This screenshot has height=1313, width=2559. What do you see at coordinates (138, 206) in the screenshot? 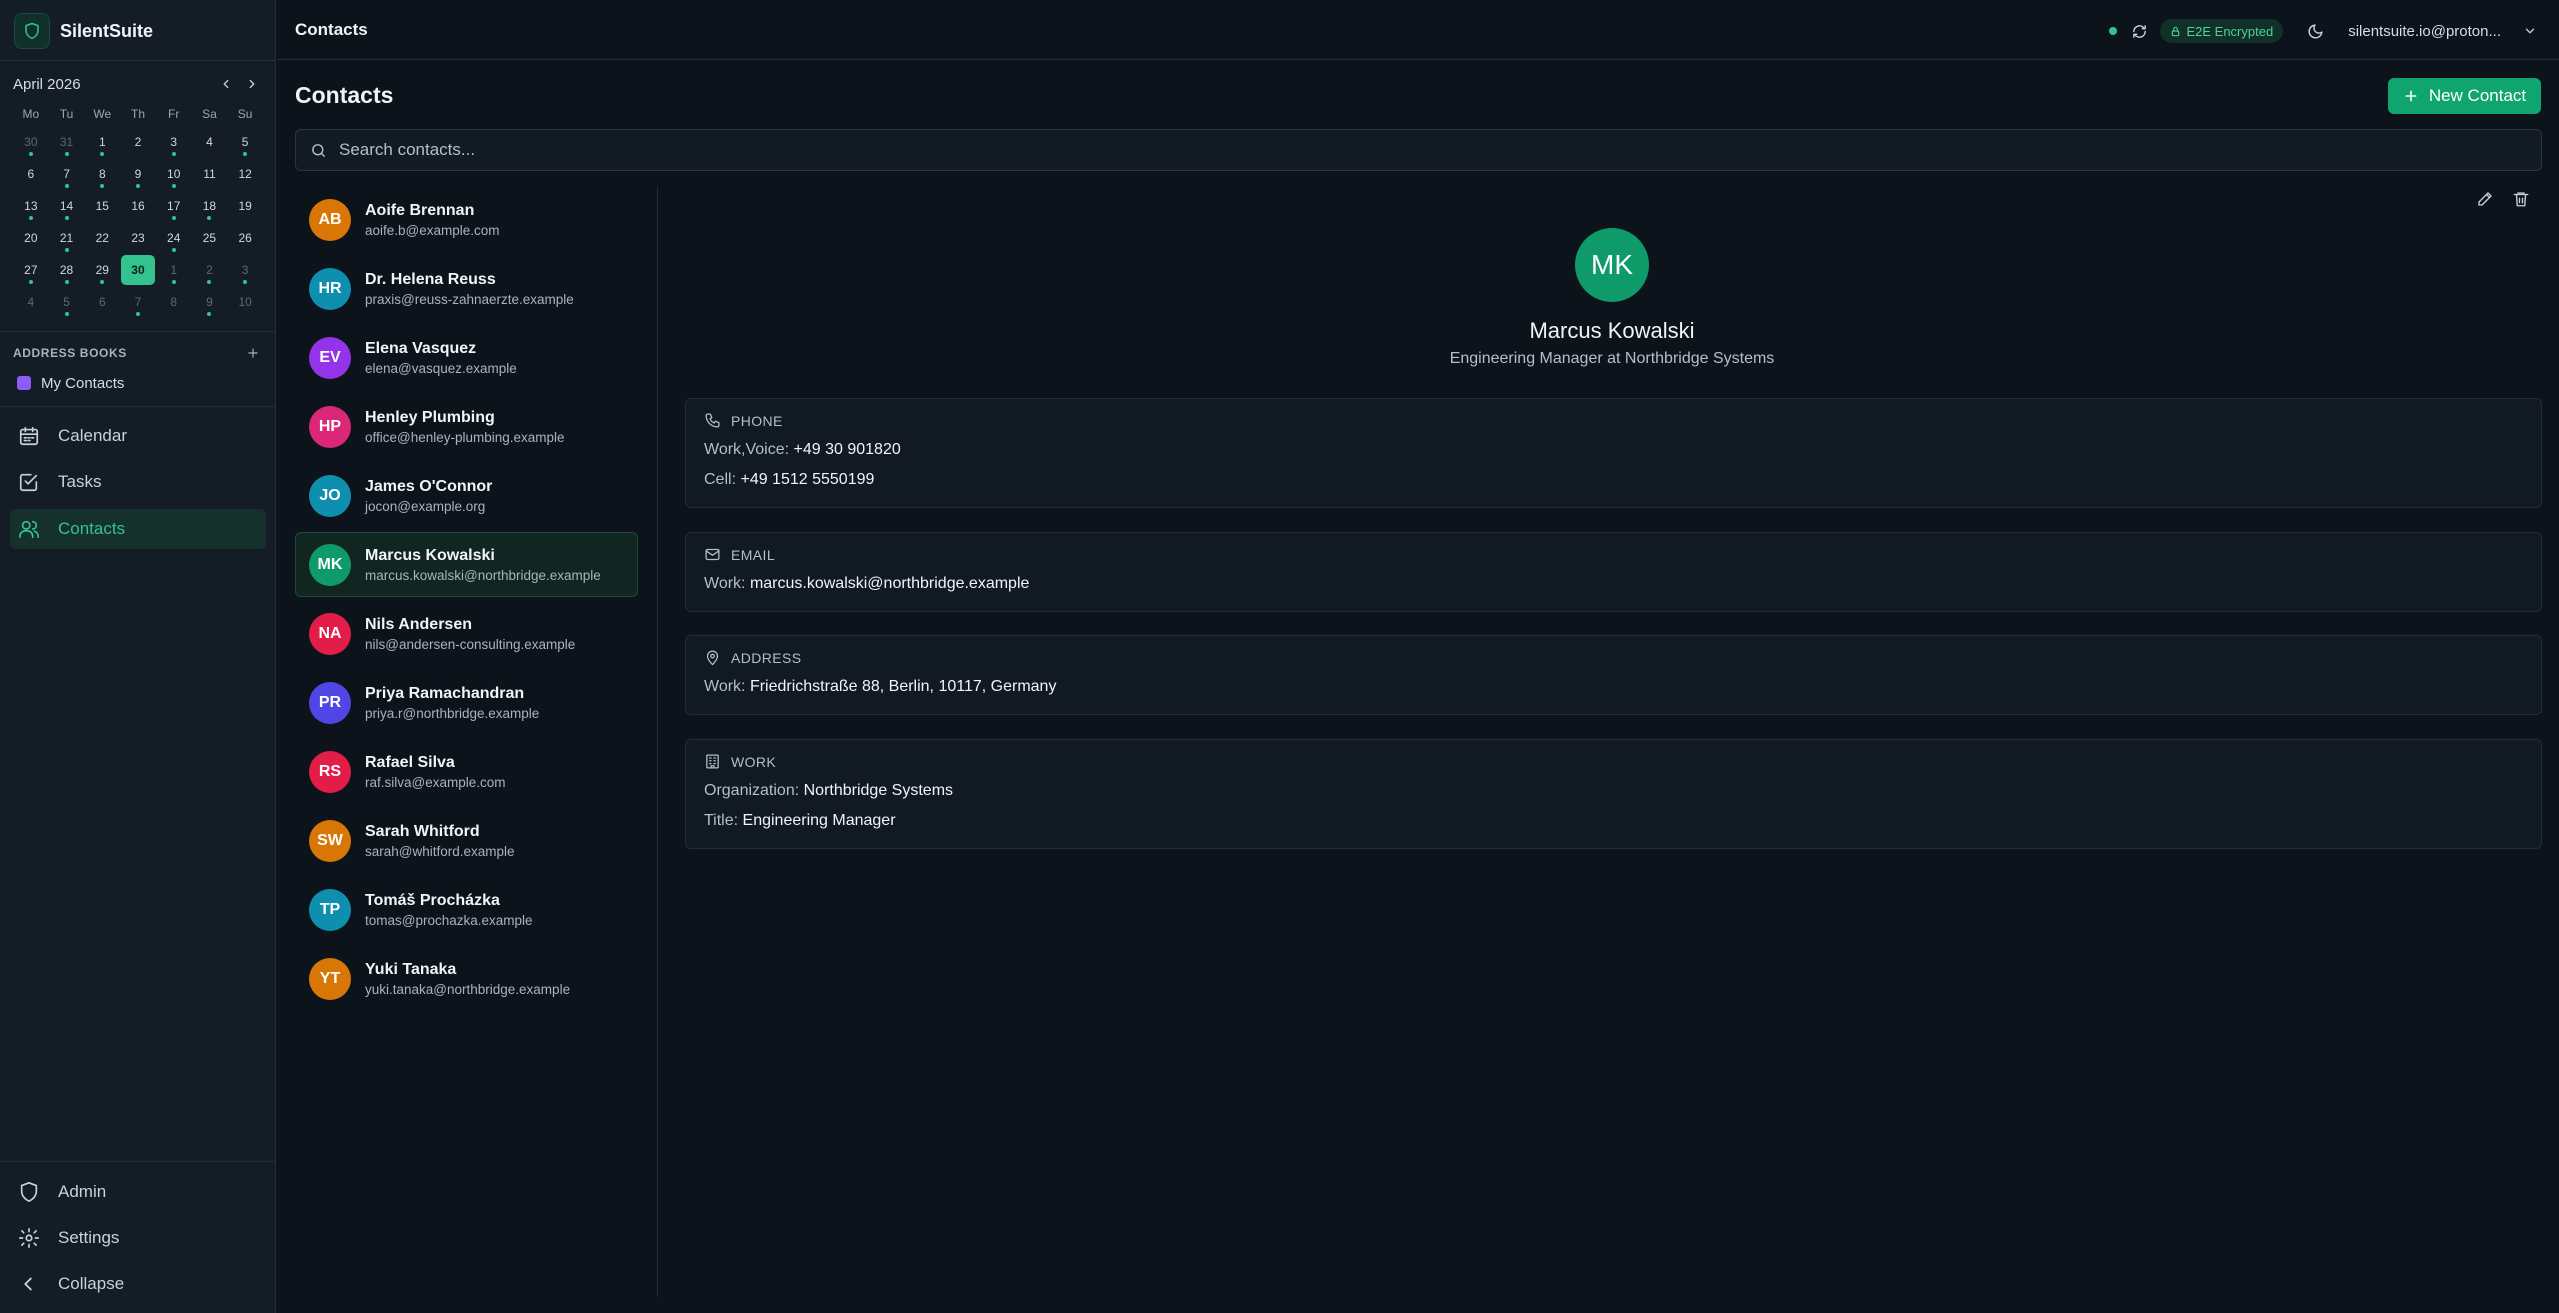
I see `calendar-day: 16` at bounding box center [138, 206].